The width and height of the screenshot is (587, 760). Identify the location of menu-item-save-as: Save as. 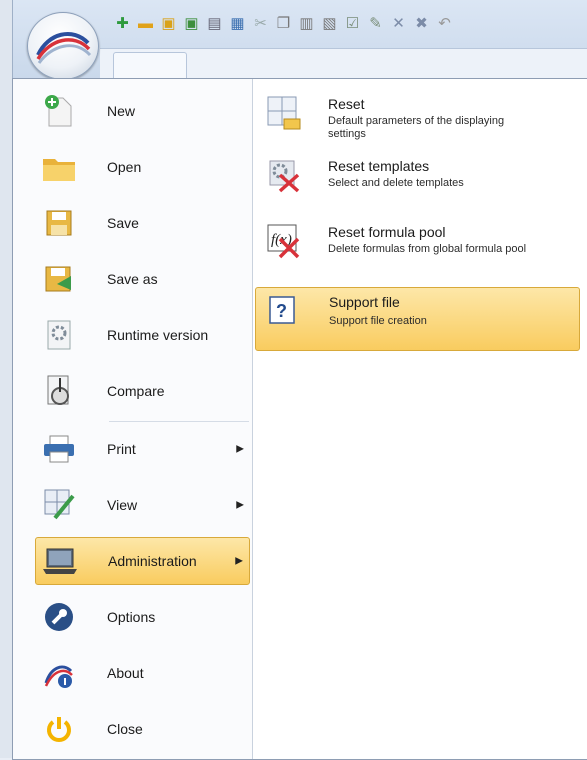
(142, 279).